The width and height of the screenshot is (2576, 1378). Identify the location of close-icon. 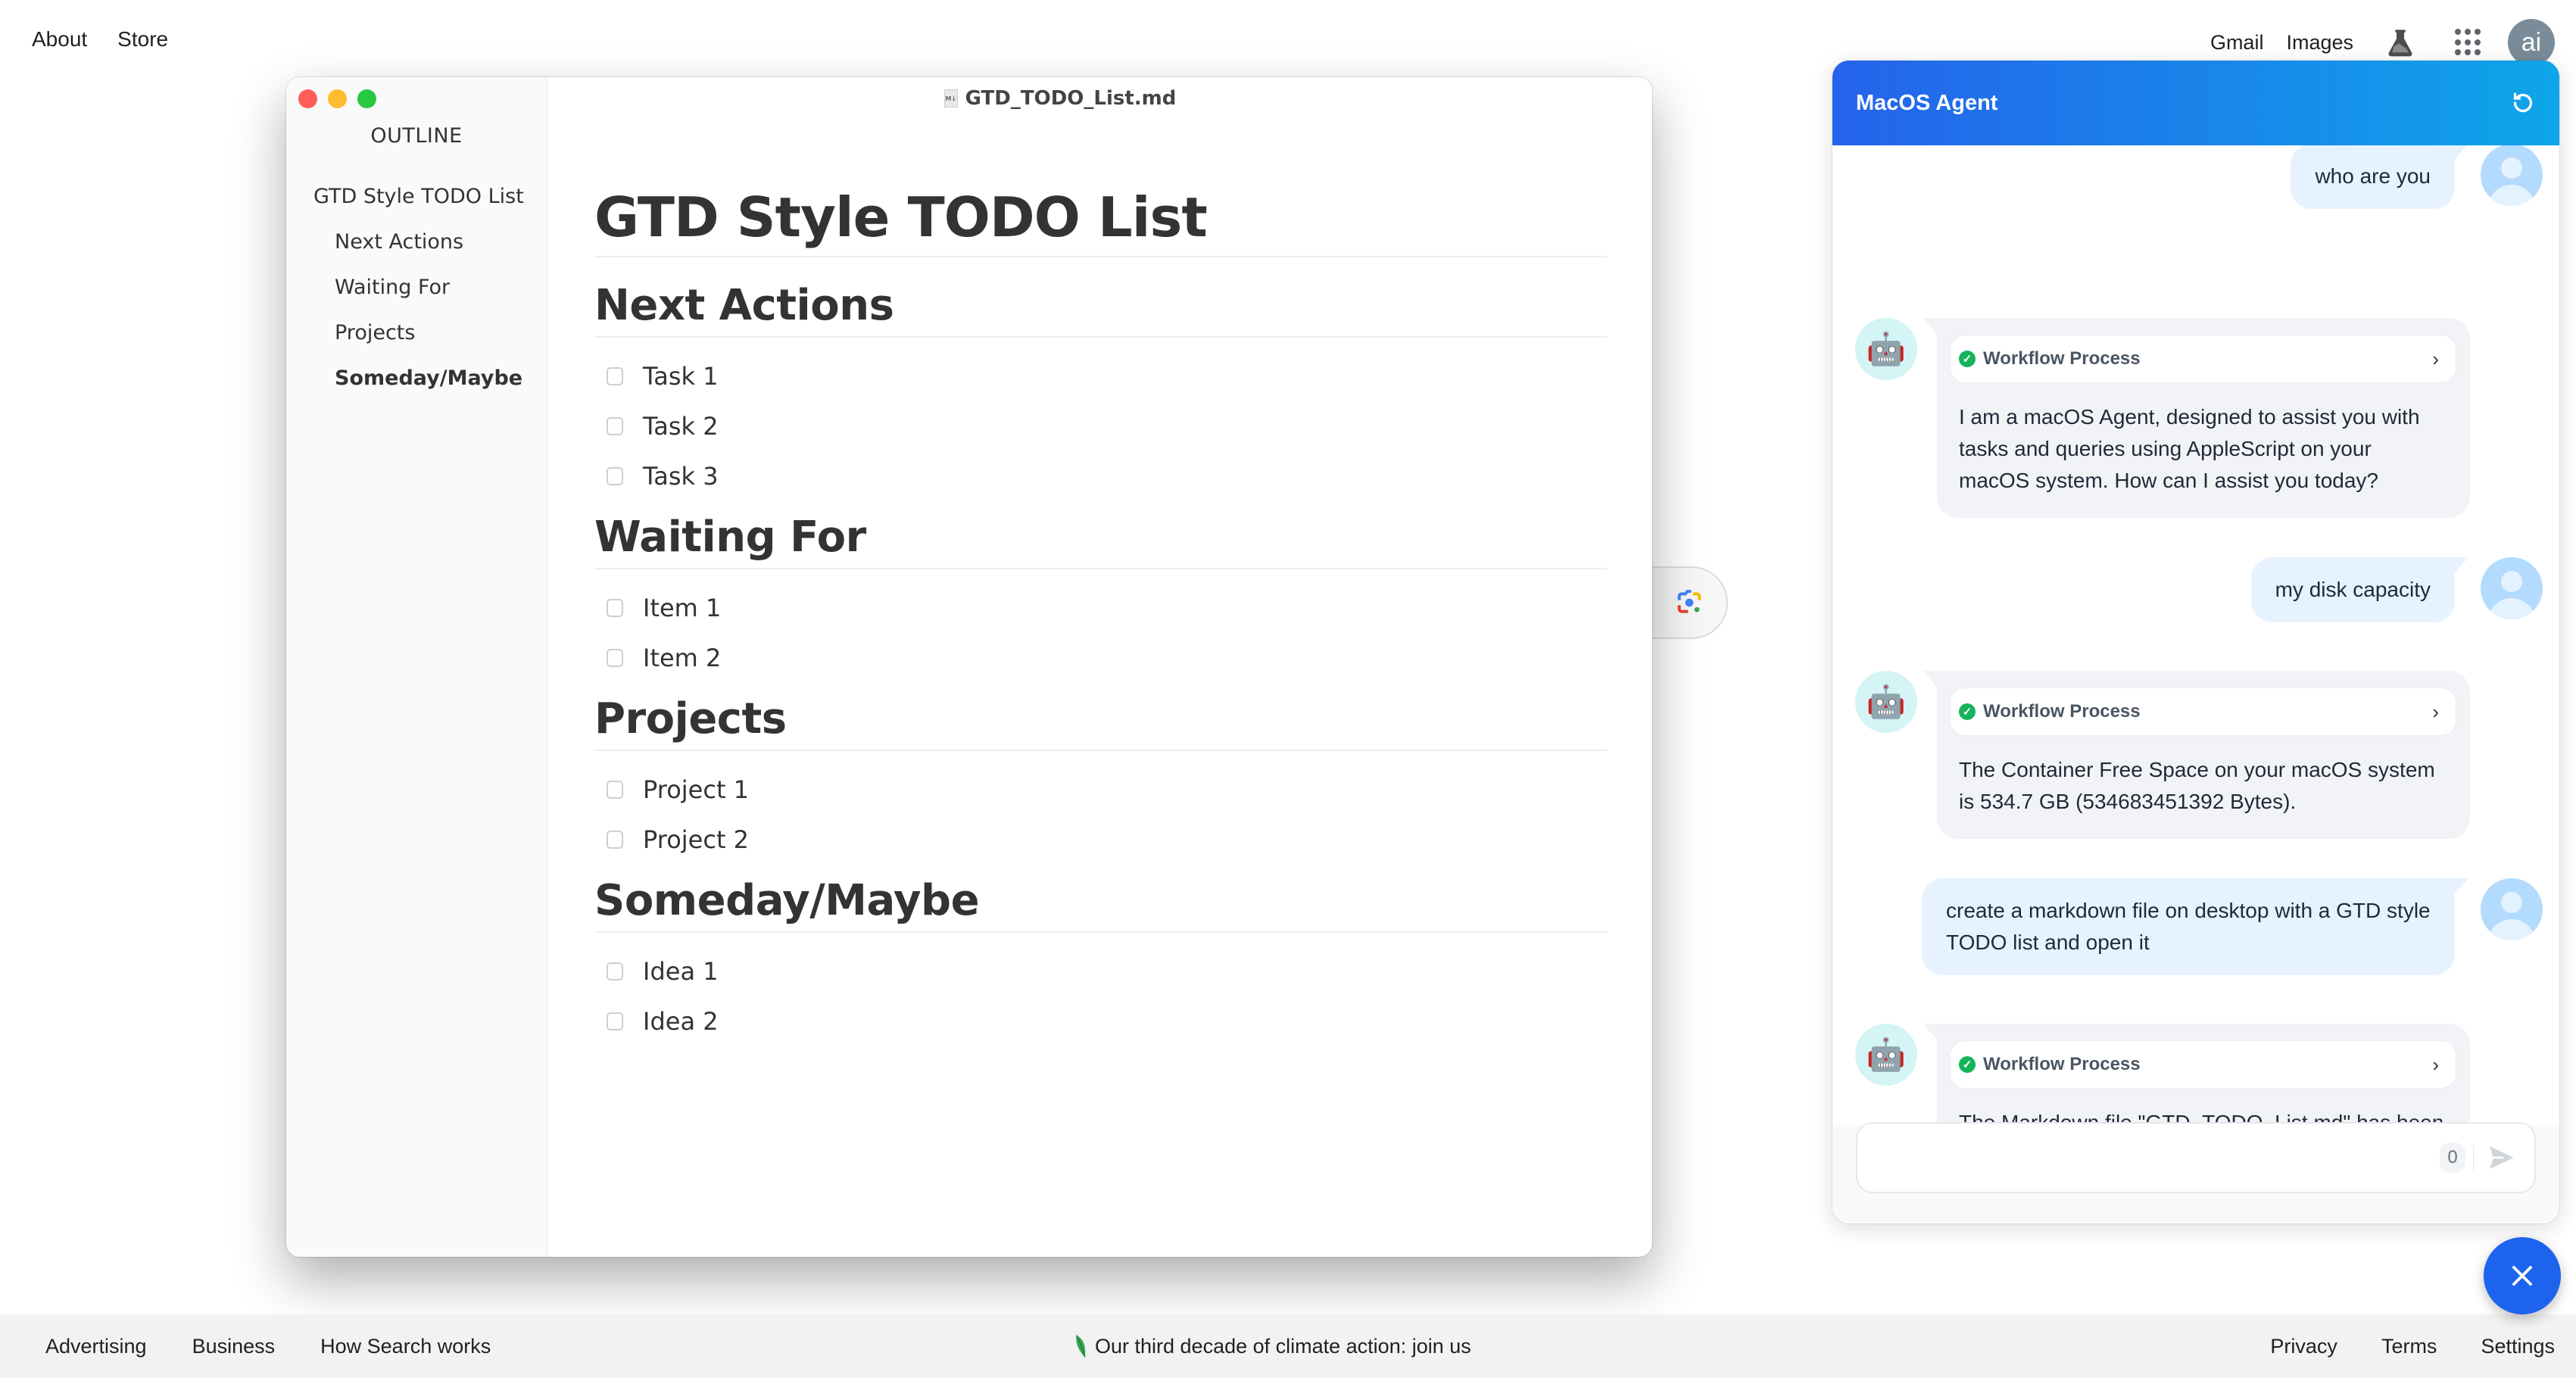
(2522, 1276).